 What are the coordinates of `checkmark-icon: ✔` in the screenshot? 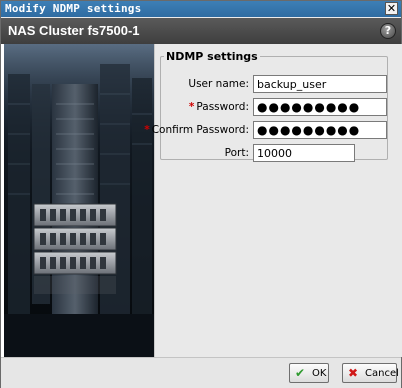 It's located at (300, 373).